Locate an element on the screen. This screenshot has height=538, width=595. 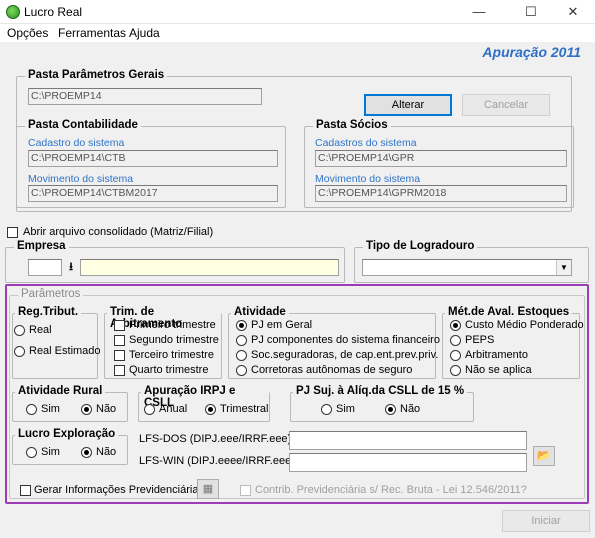
lucro-exploracao-legend: Lucro Exploração is located at coordinates (67, 434).